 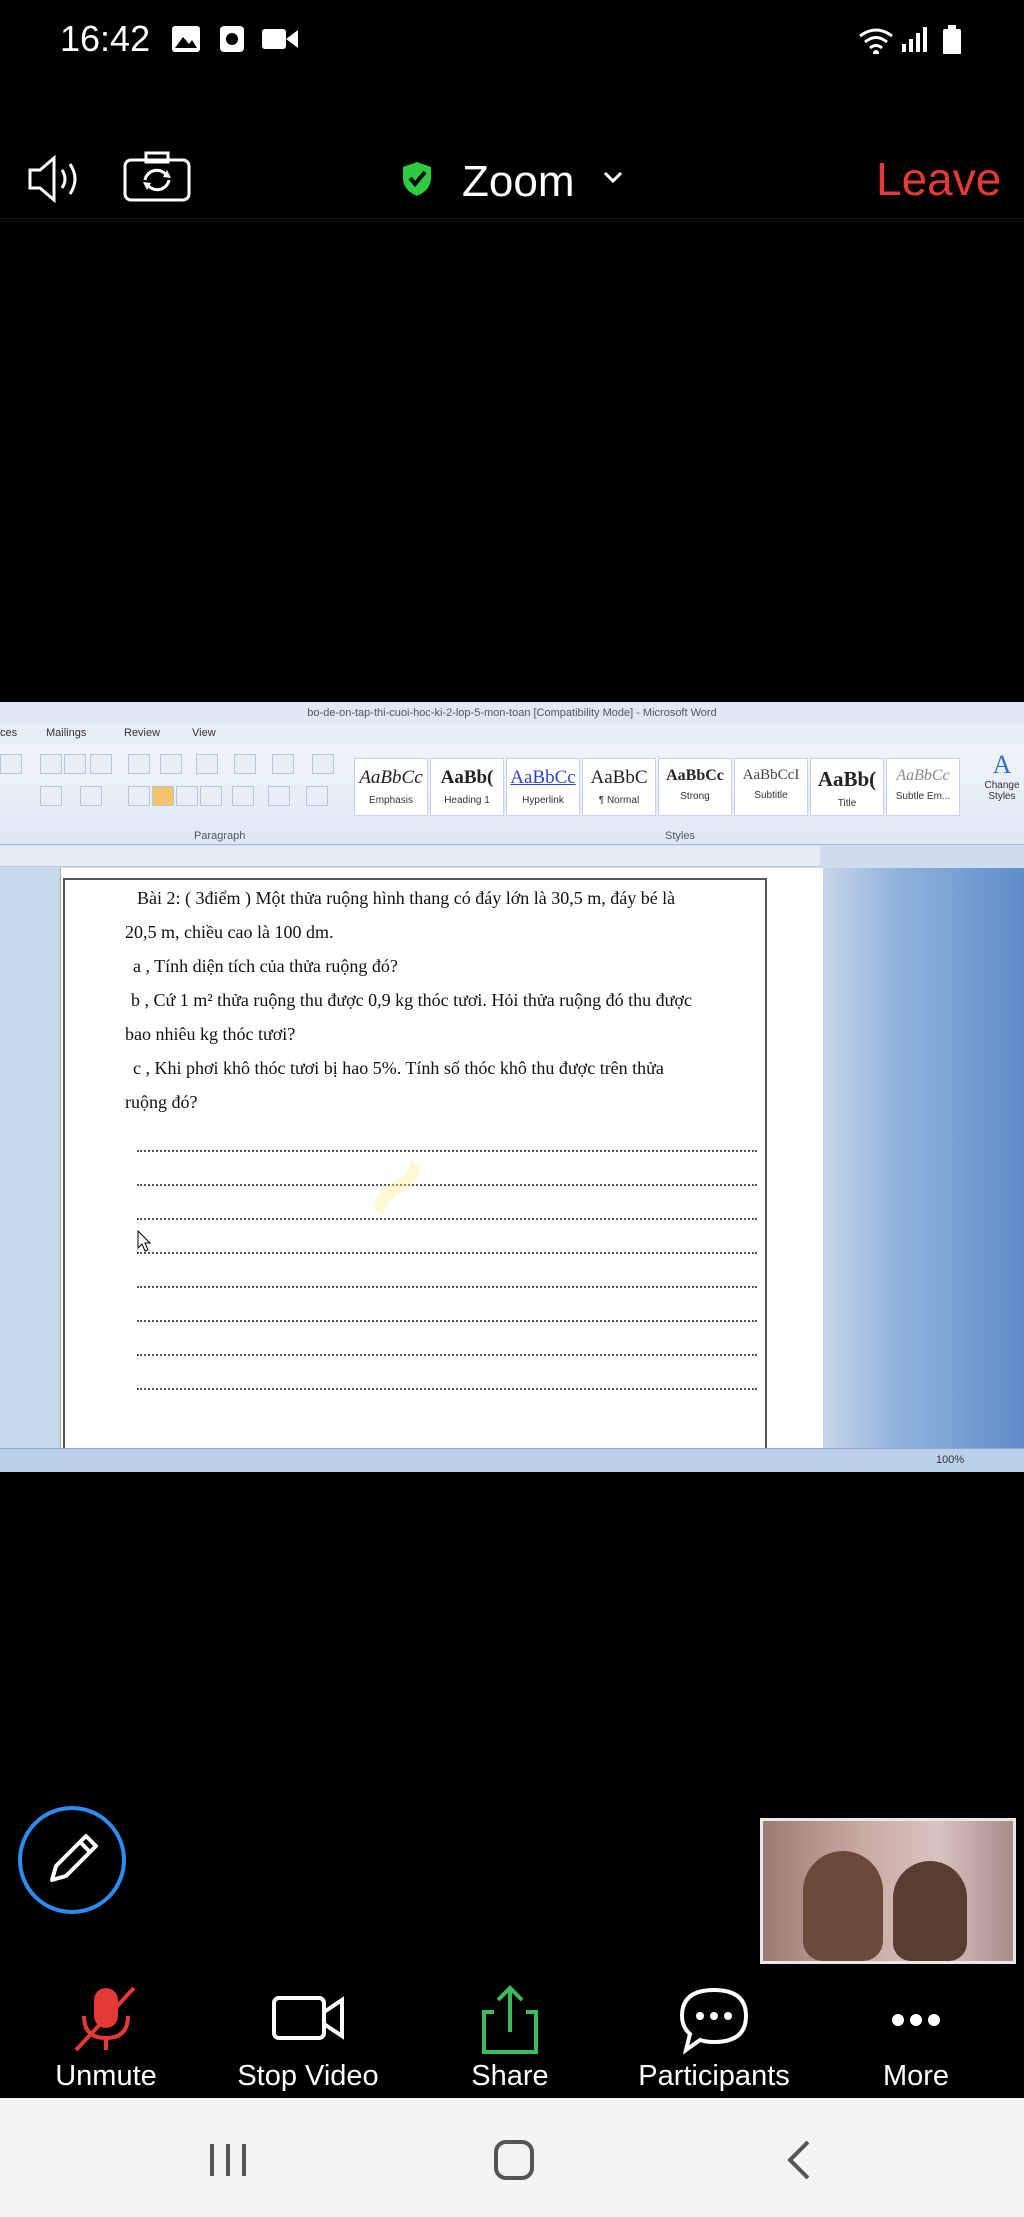 I want to click on numbering-icon, so click(x=171, y=764).